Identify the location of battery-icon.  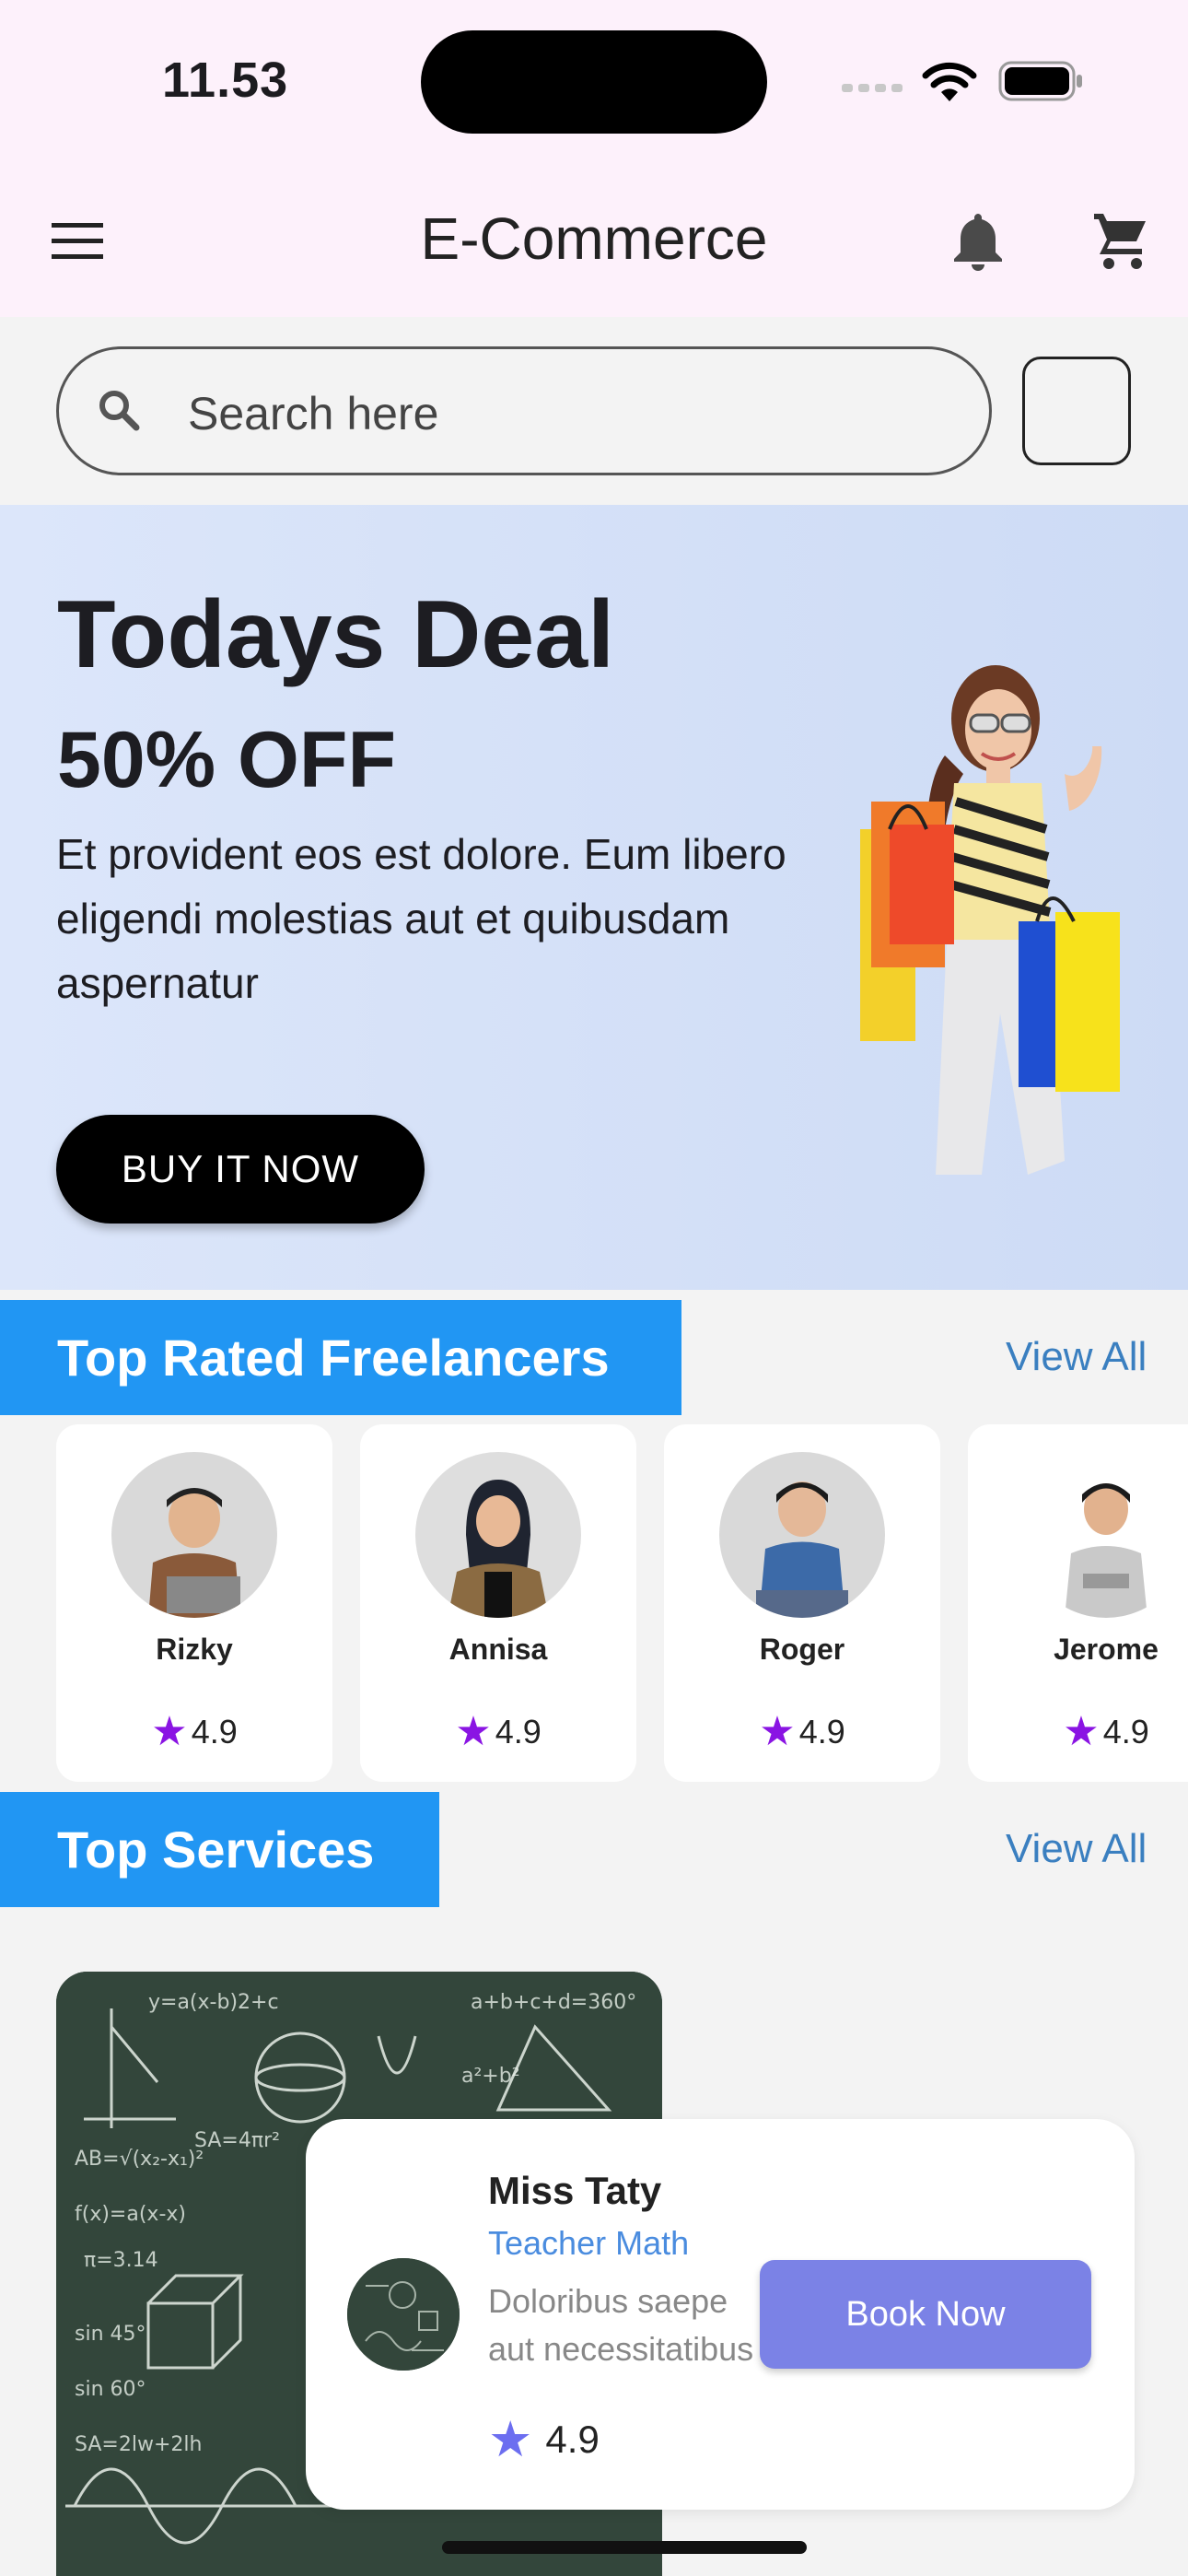
(1040, 81).